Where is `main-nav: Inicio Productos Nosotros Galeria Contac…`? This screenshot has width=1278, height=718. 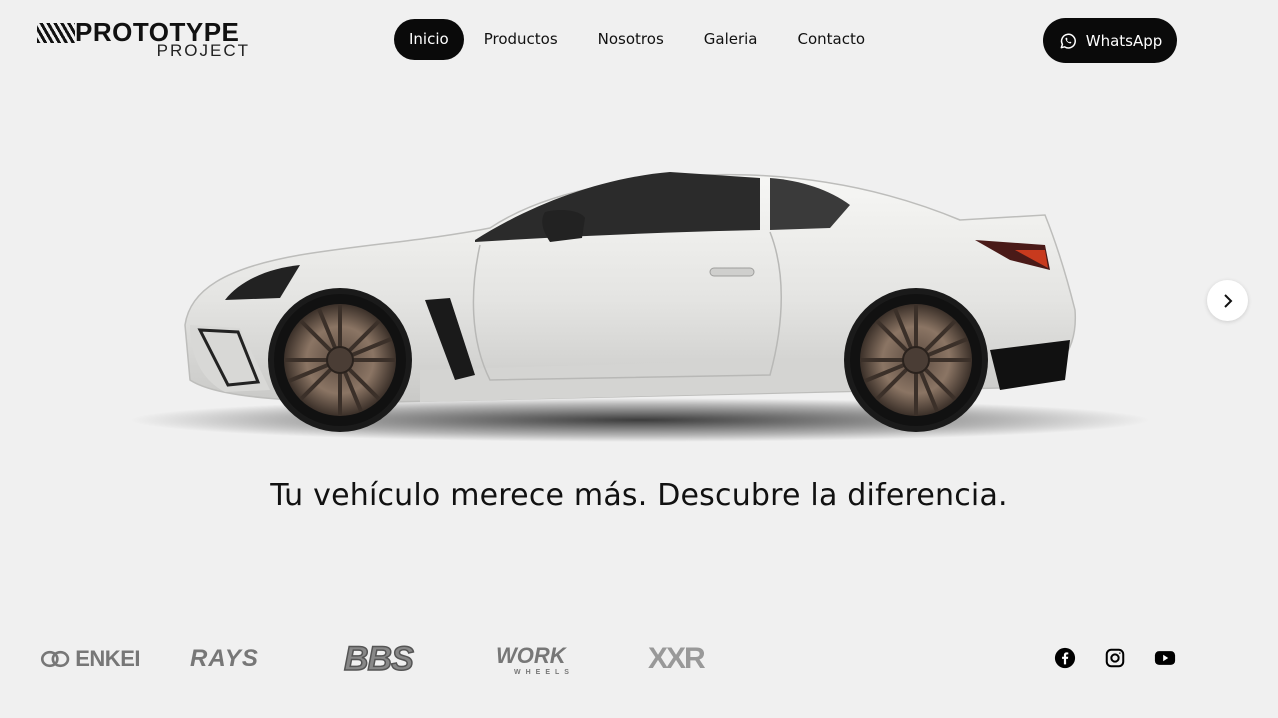
main-nav: Inicio Productos Nosotros Galeria Contac… is located at coordinates (639, 39).